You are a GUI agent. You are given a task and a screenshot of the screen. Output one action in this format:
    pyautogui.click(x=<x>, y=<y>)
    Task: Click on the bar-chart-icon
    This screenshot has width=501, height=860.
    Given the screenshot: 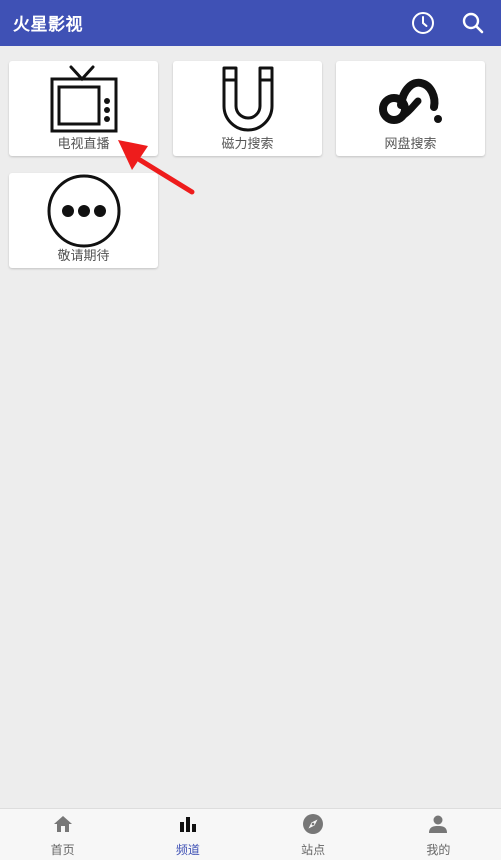 What is the action you would take?
    pyautogui.click(x=187, y=824)
    